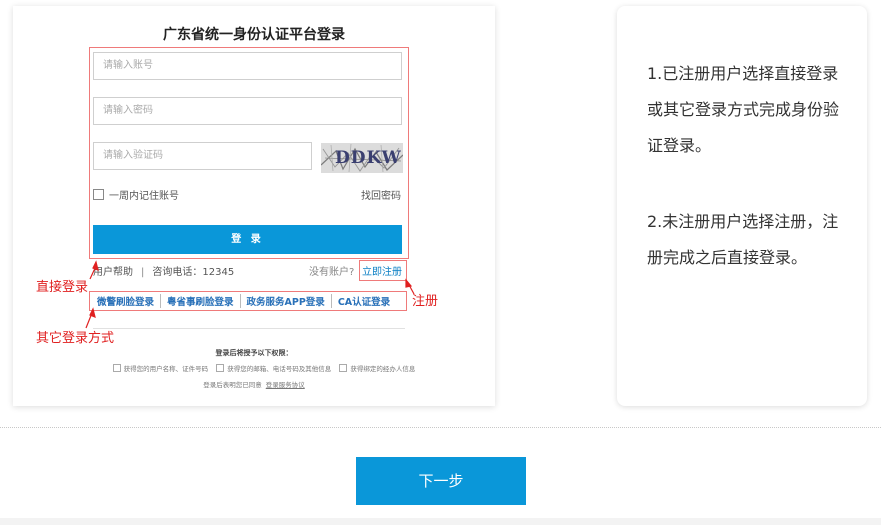  I want to click on annotation-other-methods: 其它登录方式, so click(75, 338).